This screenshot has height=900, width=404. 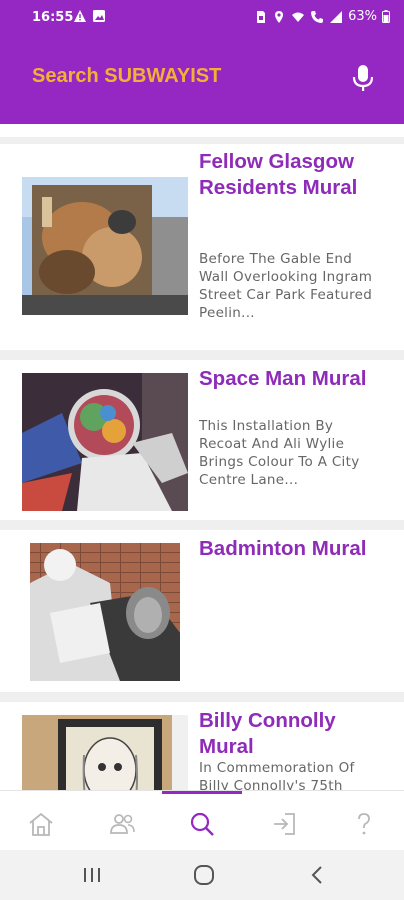 I want to click on result-title: Billy Connolly Mural, so click(x=294, y=734).